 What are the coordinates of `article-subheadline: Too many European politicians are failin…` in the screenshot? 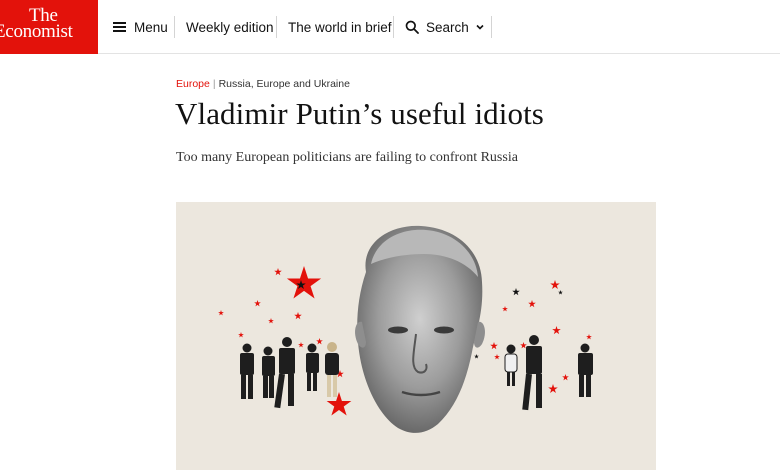 It's located at (347, 157).